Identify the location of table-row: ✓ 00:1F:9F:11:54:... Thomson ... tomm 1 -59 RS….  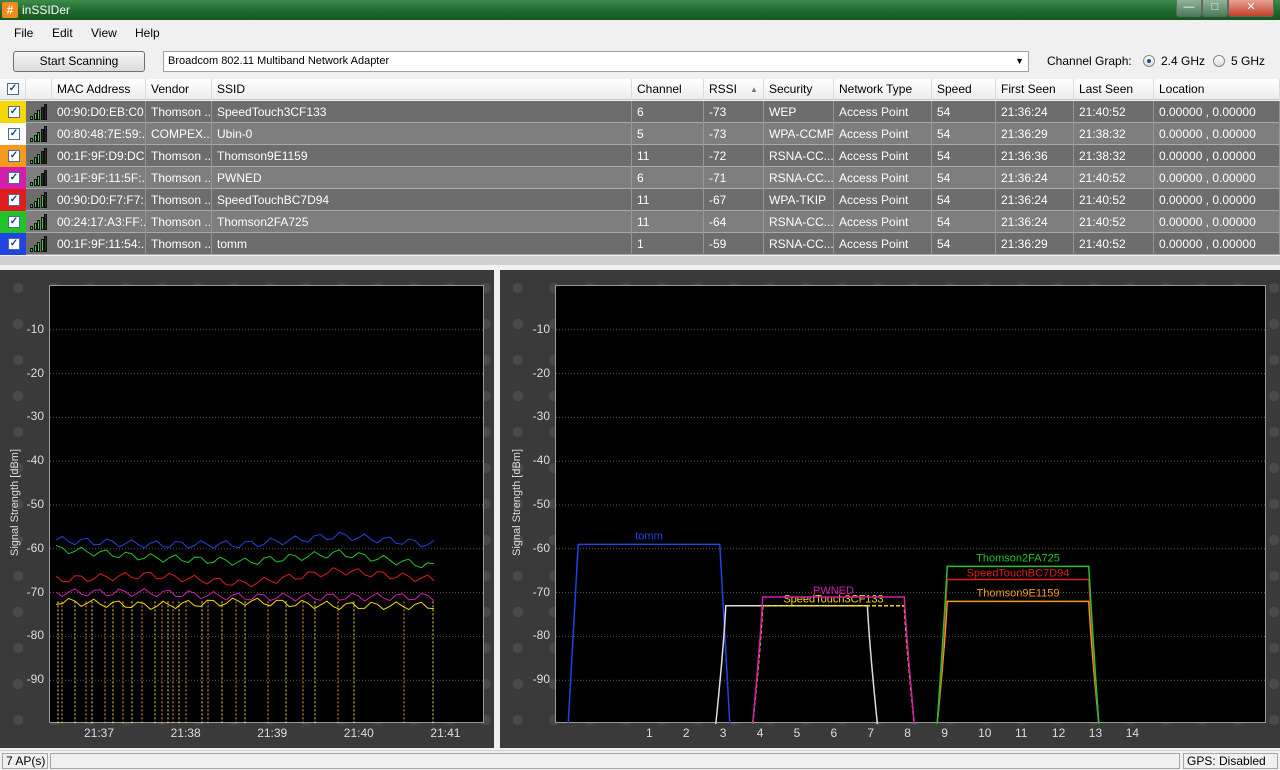
(640, 244).